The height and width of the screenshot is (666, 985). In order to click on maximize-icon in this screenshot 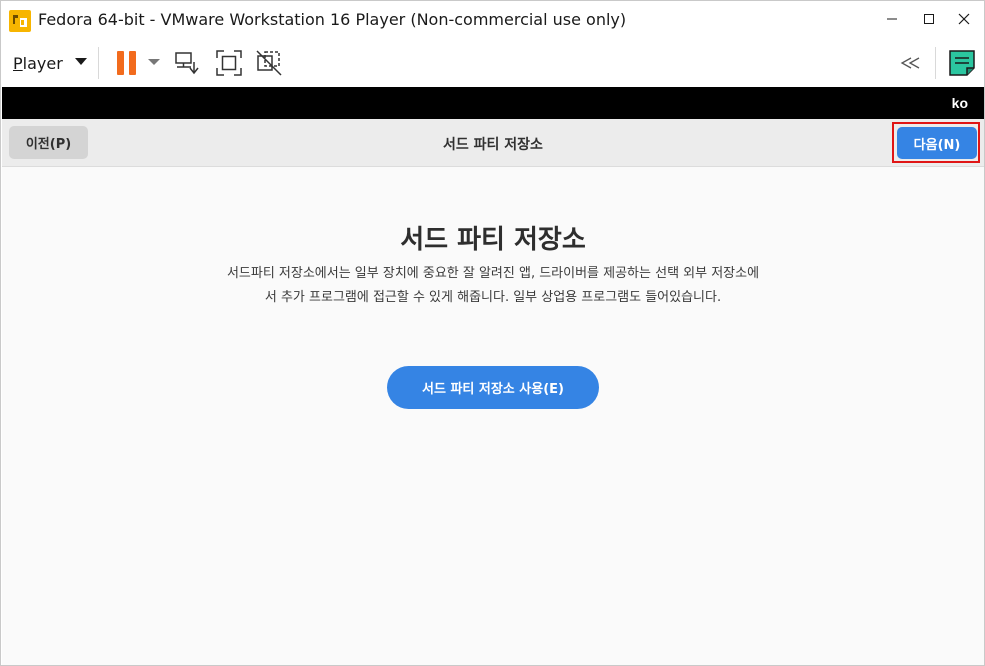, I will do `click(929, 19)`.